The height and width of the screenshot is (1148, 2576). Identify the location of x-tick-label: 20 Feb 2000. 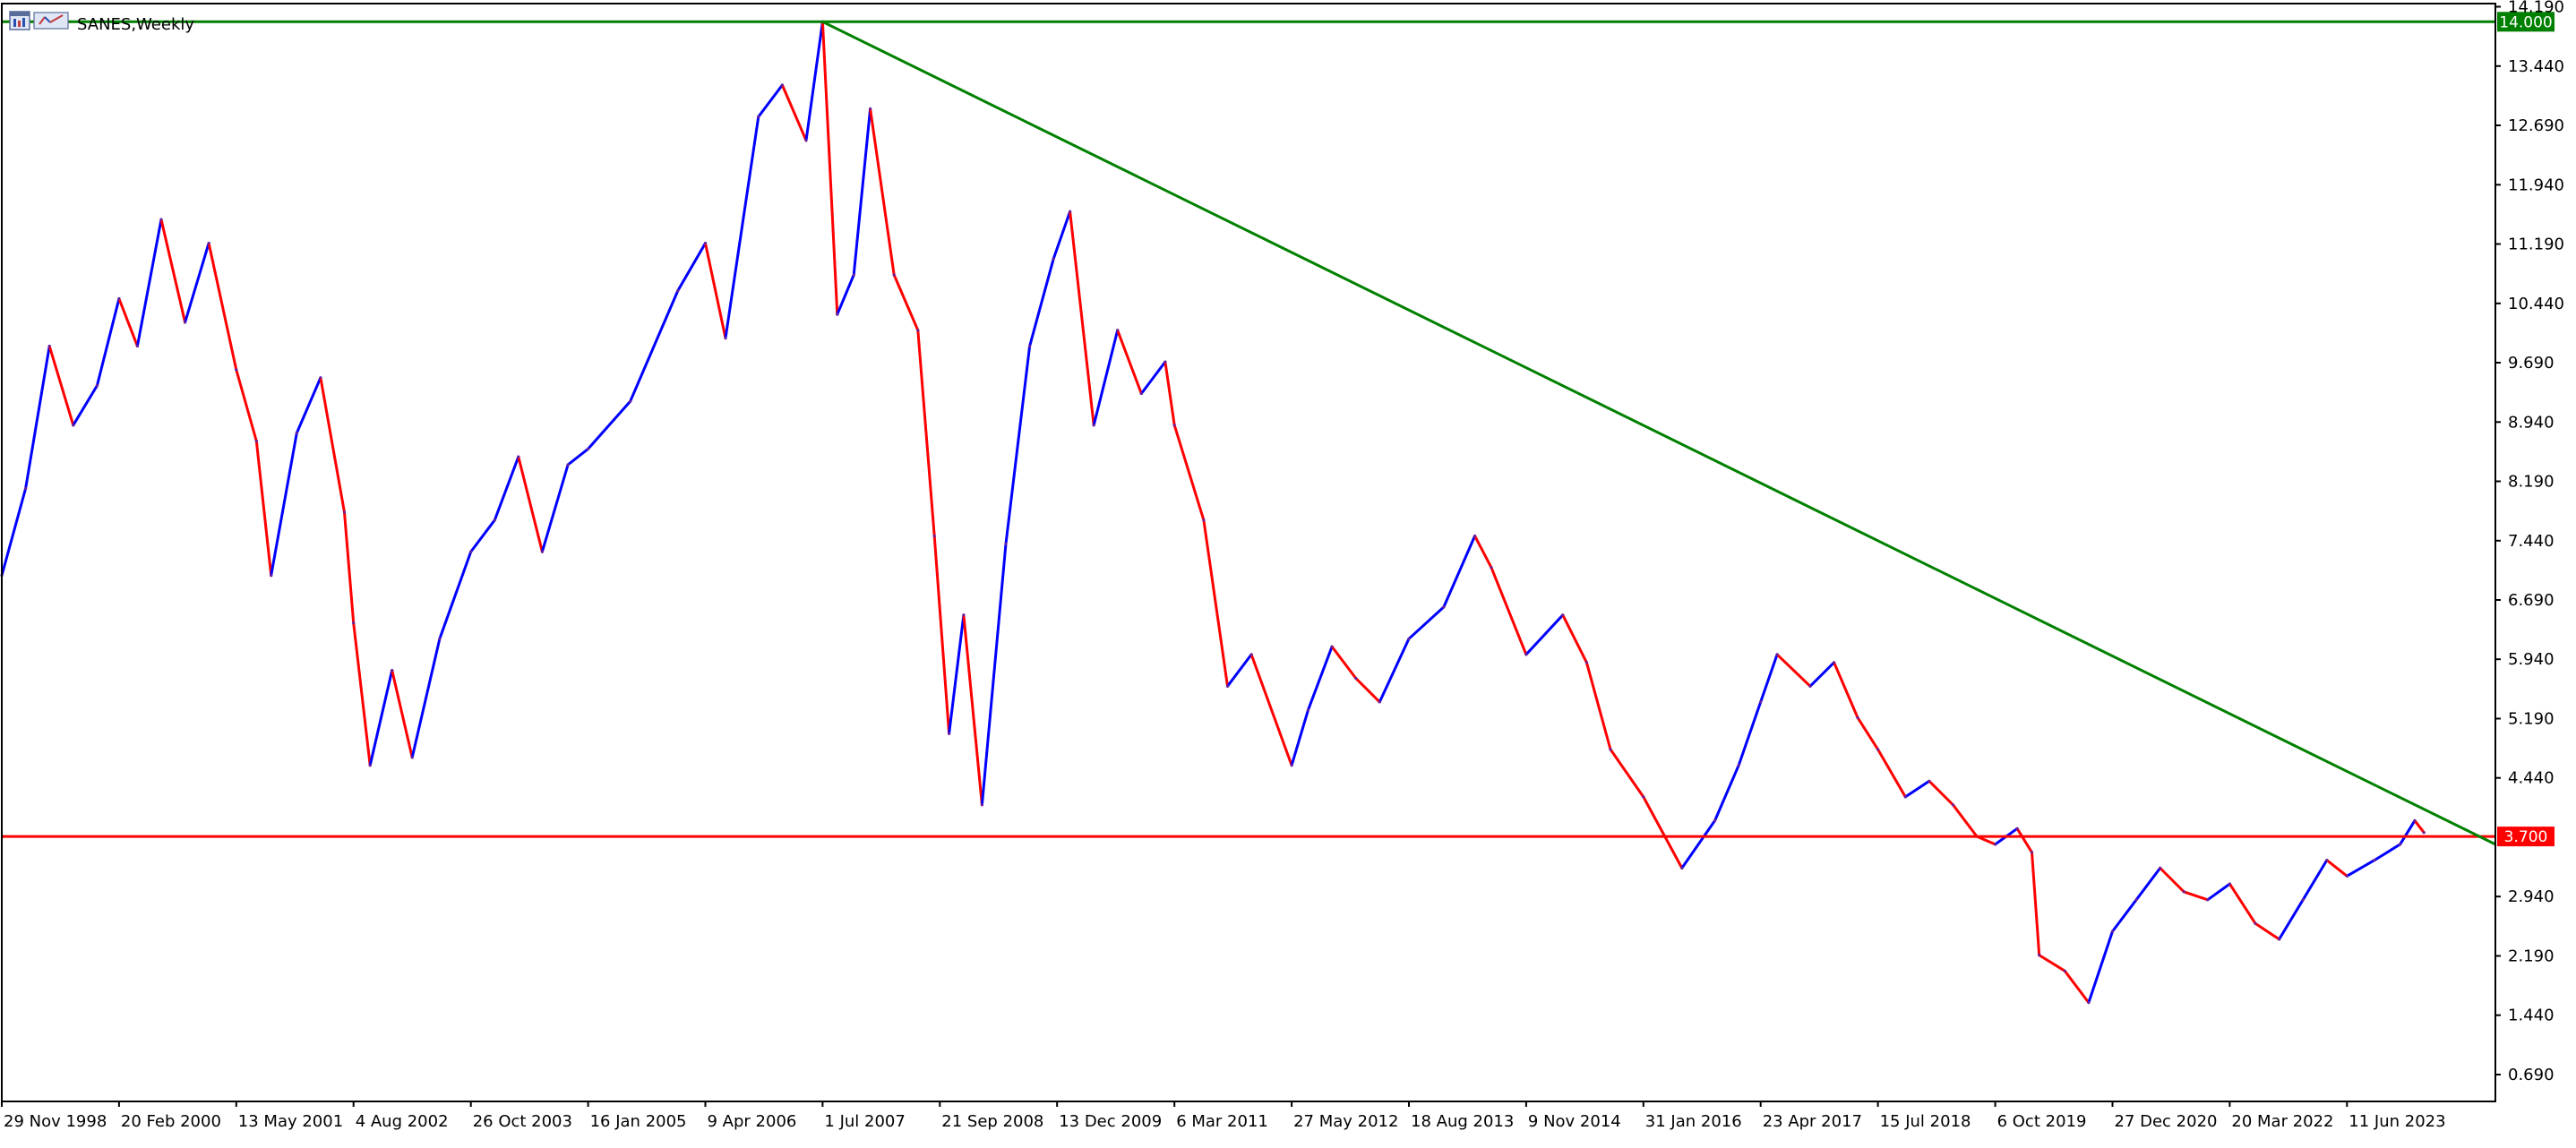
(171, 1121).